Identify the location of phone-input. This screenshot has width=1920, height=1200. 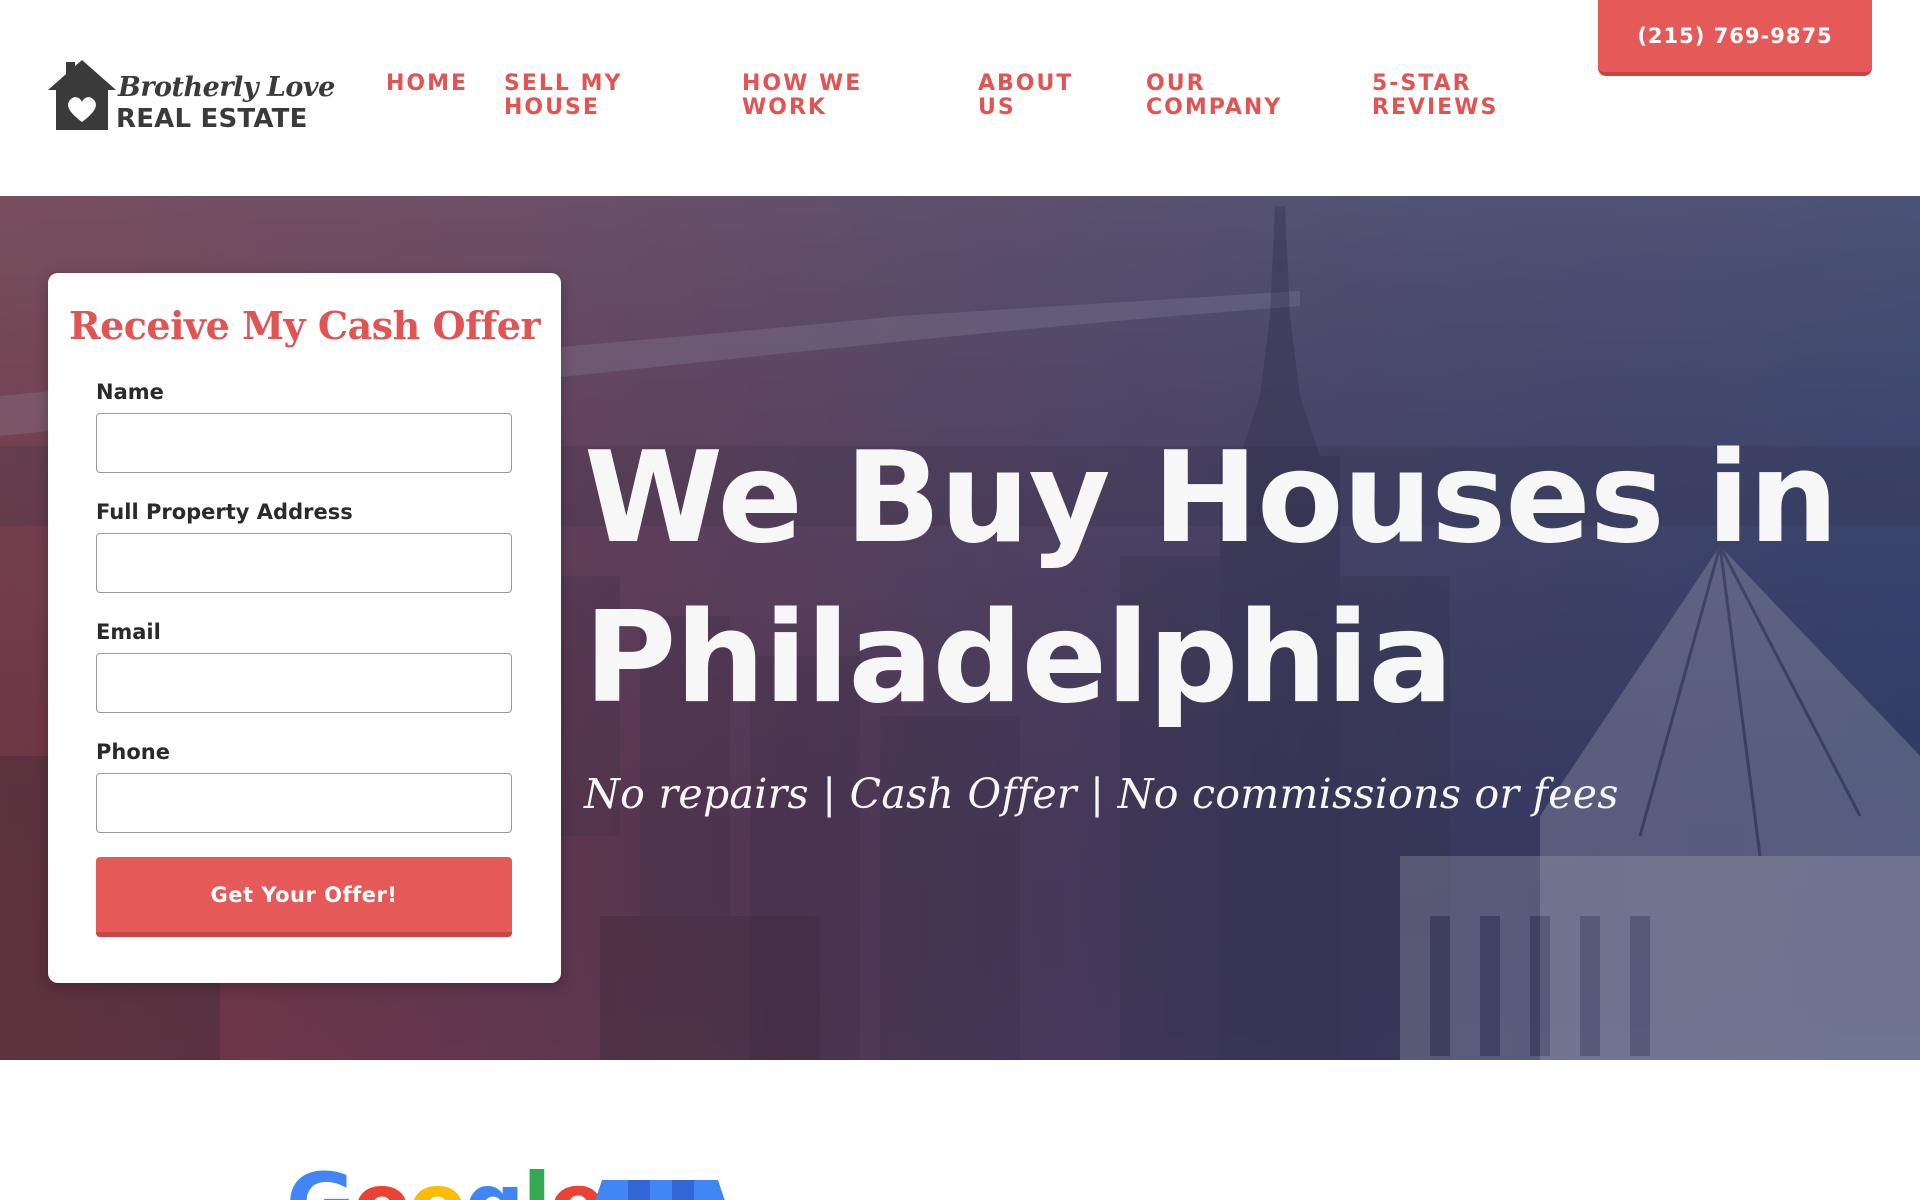
(304, 803).